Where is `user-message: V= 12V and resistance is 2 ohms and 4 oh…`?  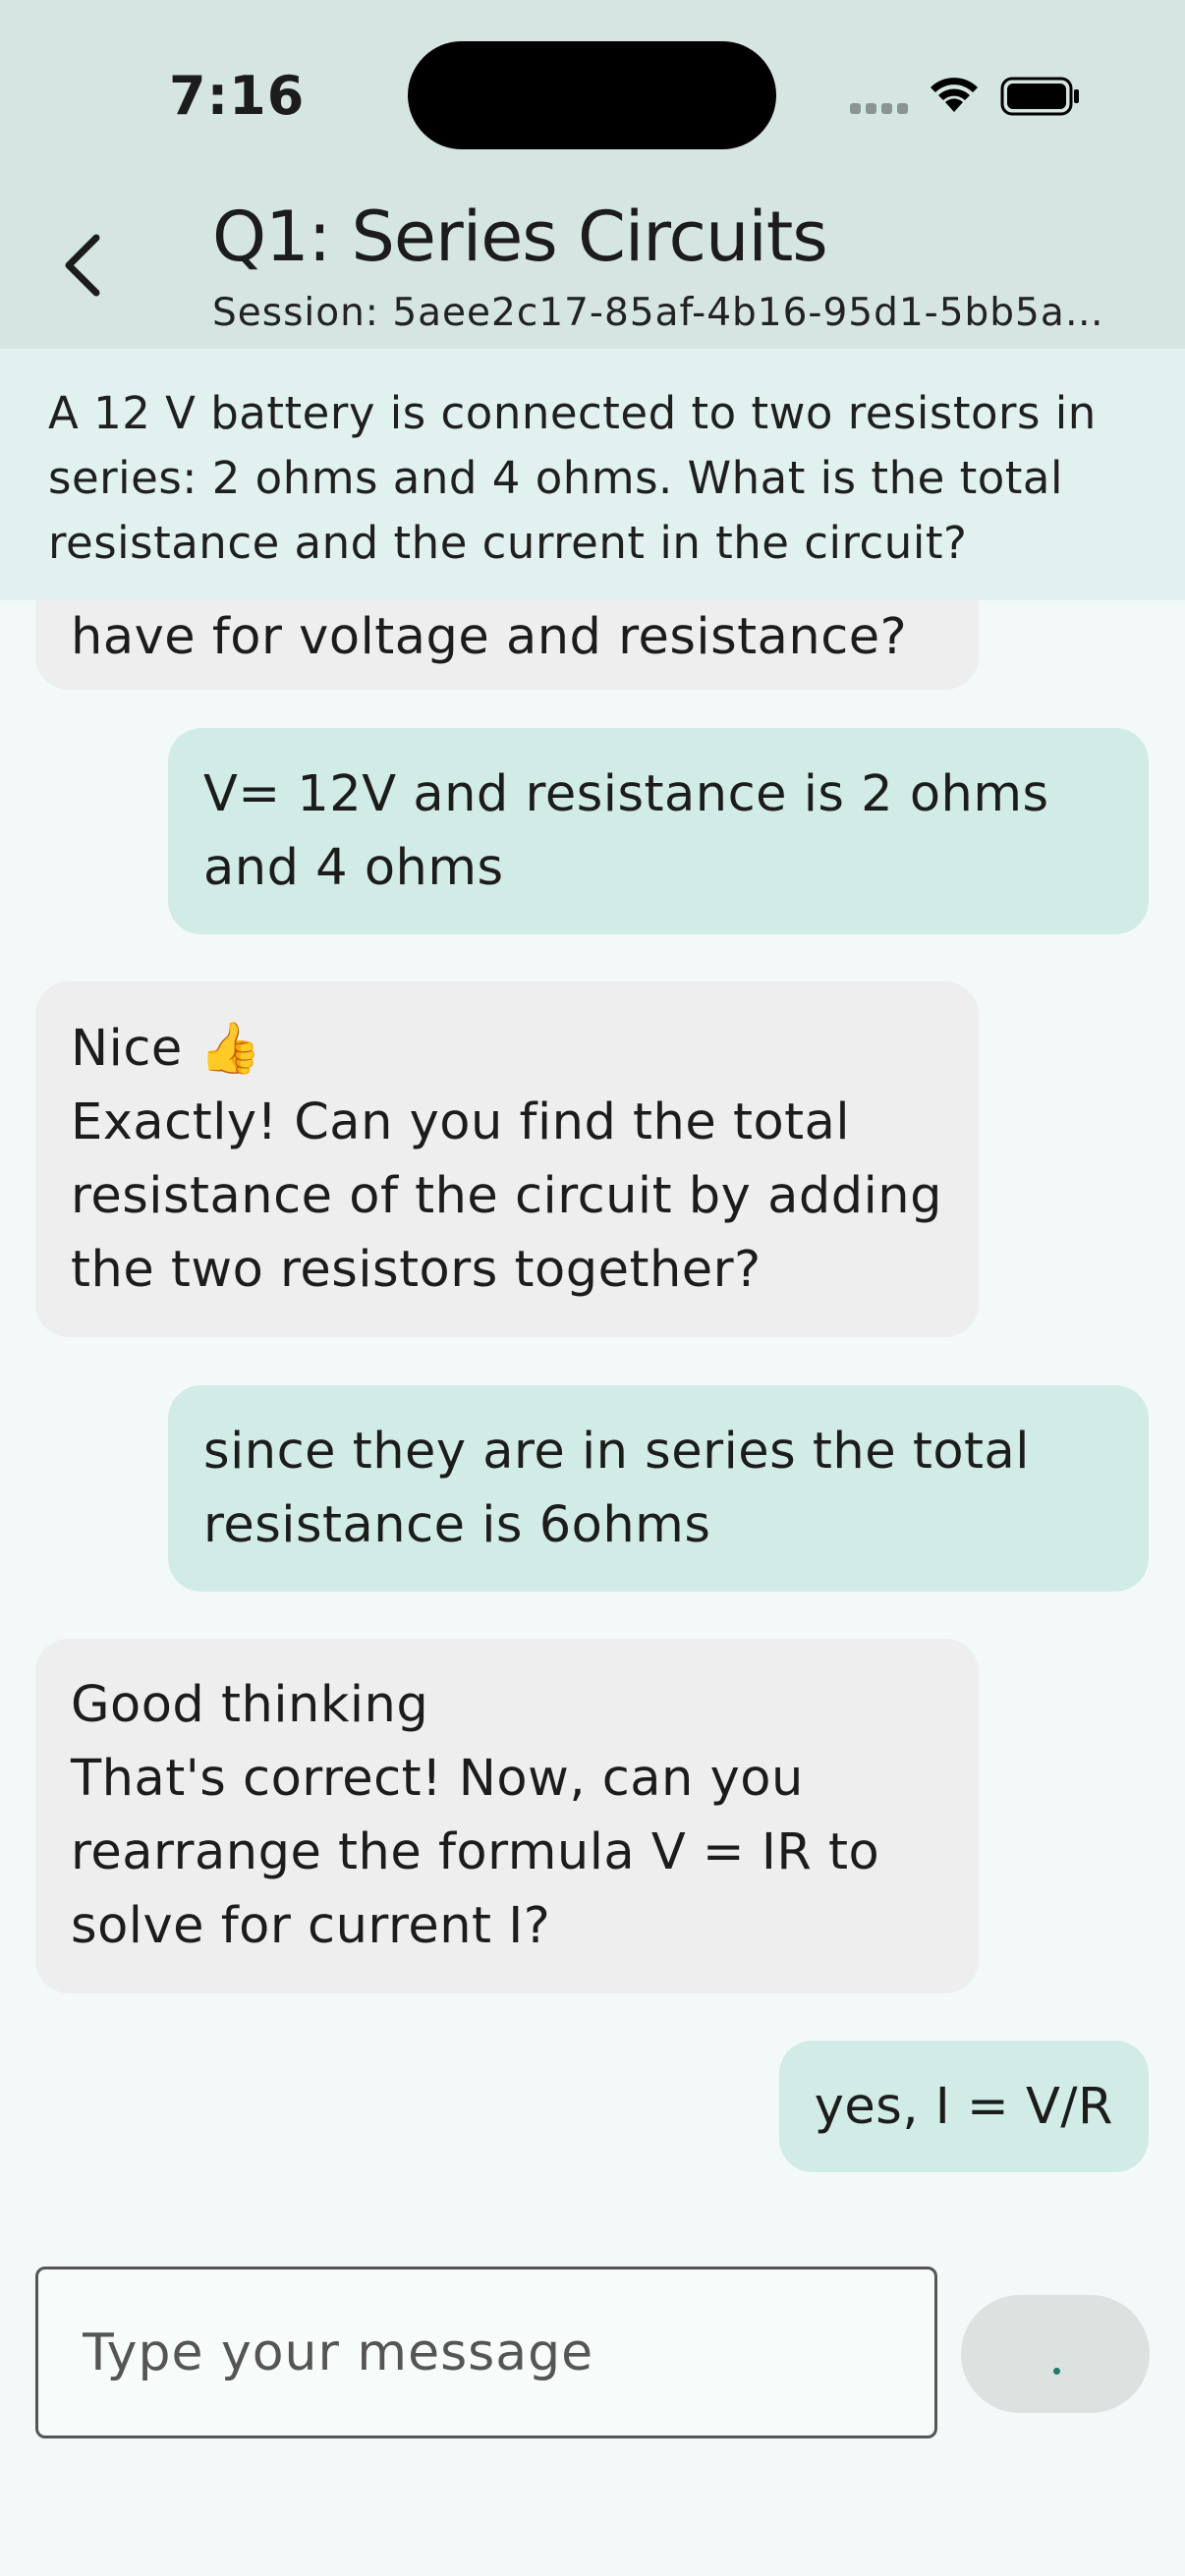 user-message: V= 12V and resistance is 2 ohms and 4 oh… is located at coordinates (658, 831).